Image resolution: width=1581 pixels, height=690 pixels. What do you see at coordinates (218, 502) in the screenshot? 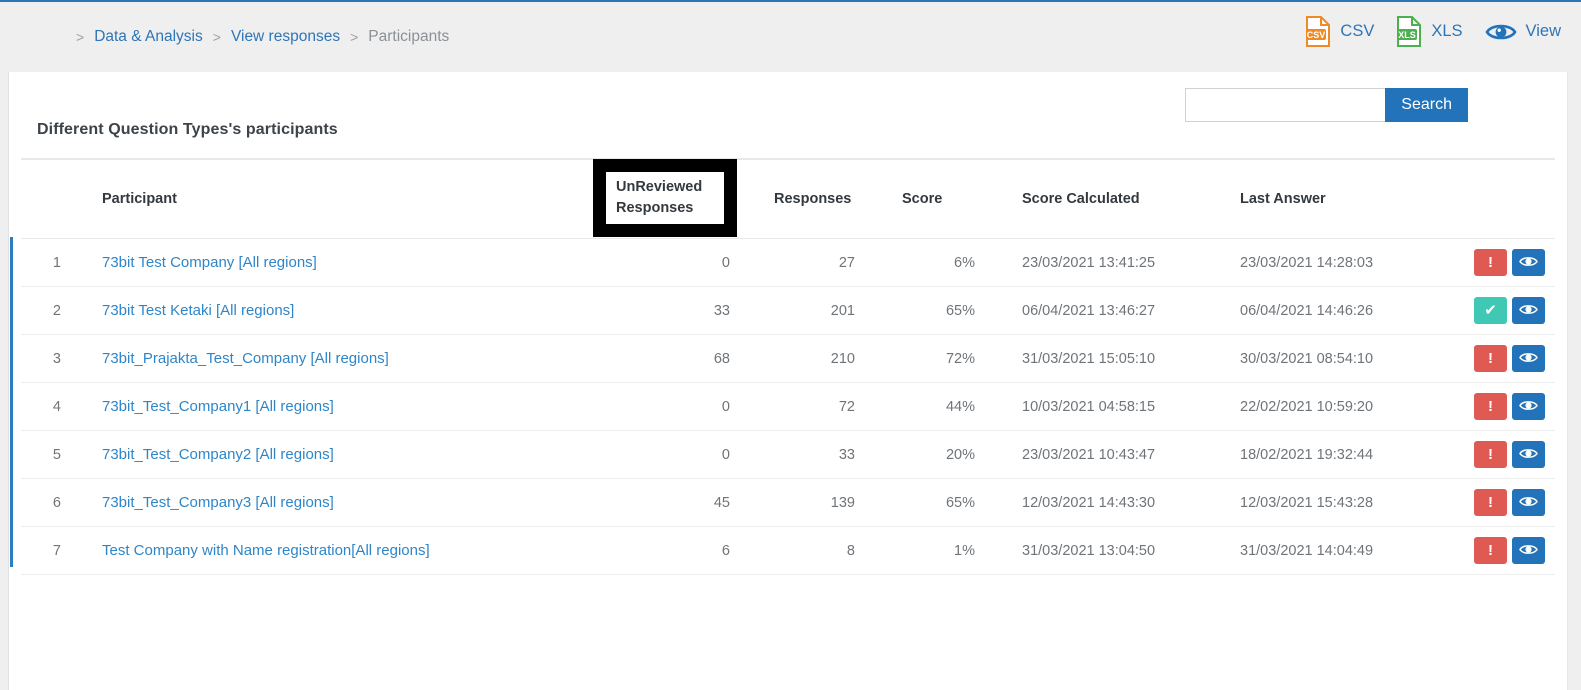
I see `participant-link: 73bit_Test_Company3 [All regions]` at bounding box center [218, 502].